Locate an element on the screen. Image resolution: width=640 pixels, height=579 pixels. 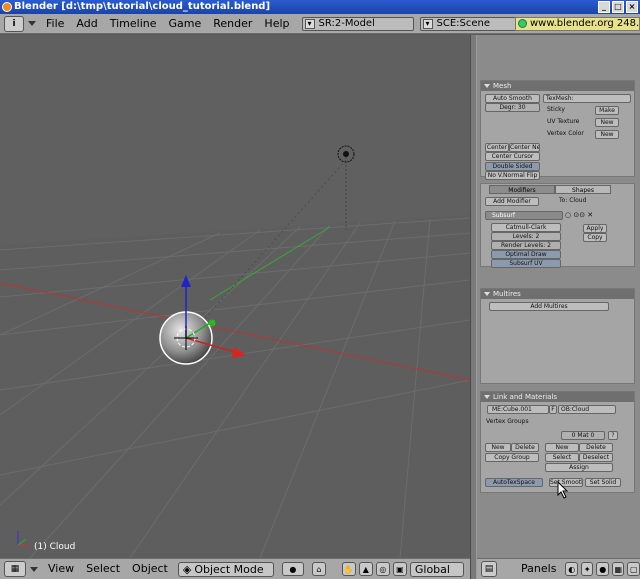
menu-timeline: Timeline is located at coordinates (133, 24).